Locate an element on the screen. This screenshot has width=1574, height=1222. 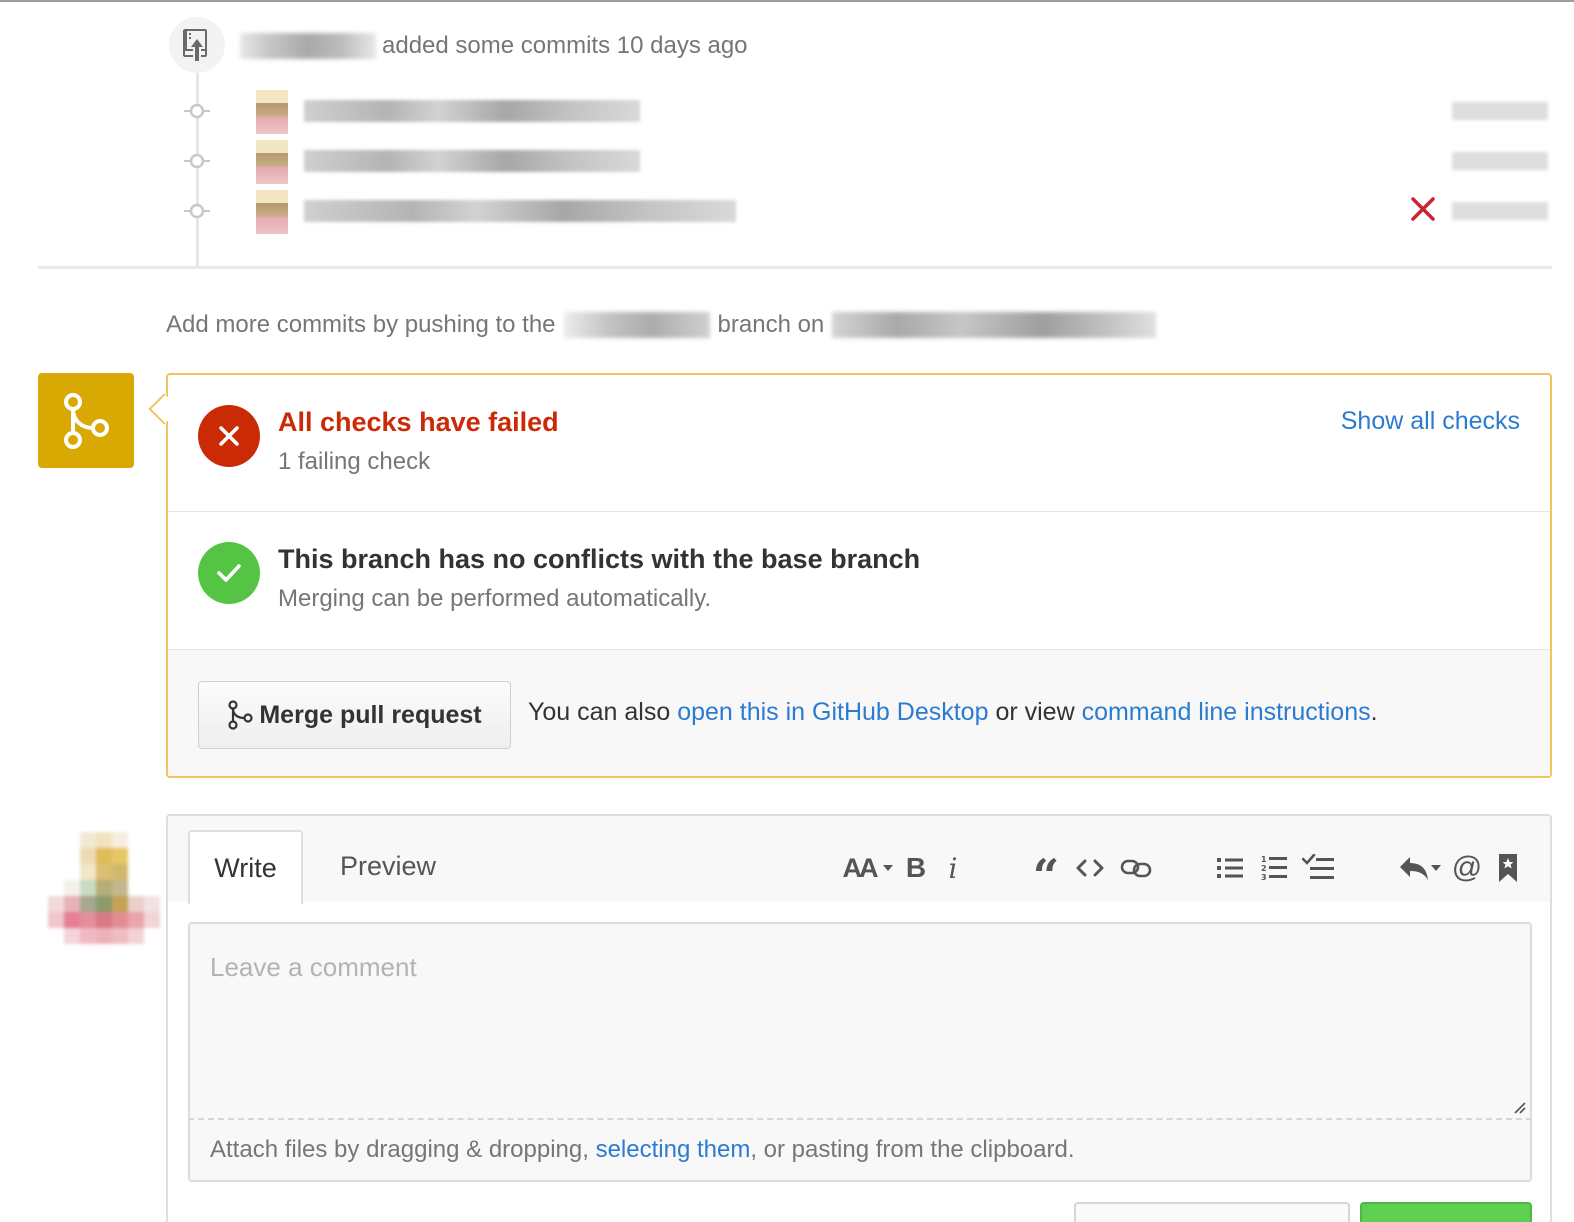
toolbar-text-group: AA B i is located at coordinates (905, 868).